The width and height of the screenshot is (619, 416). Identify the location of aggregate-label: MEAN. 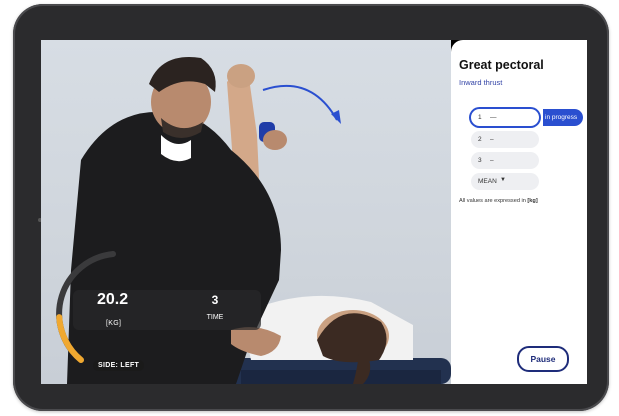
(487, 181).